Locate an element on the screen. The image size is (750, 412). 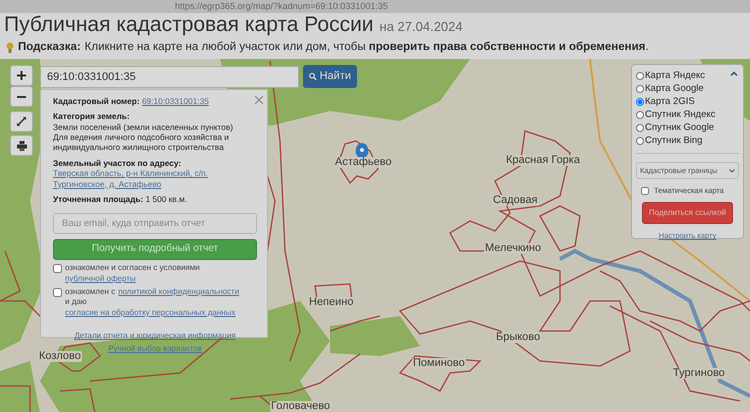
zoom-out-button is located at coordinates (21, 96).